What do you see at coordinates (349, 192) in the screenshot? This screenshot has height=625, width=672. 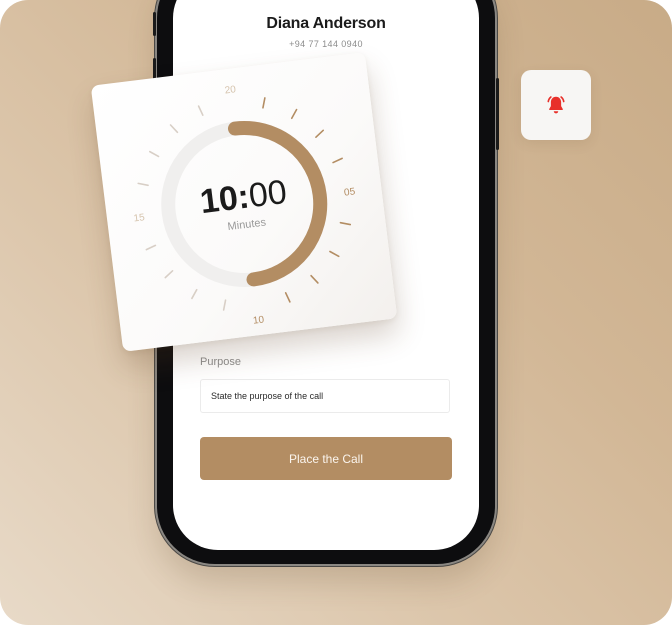 I see `dial-label-05: 05` at bounding box center [349, 192].